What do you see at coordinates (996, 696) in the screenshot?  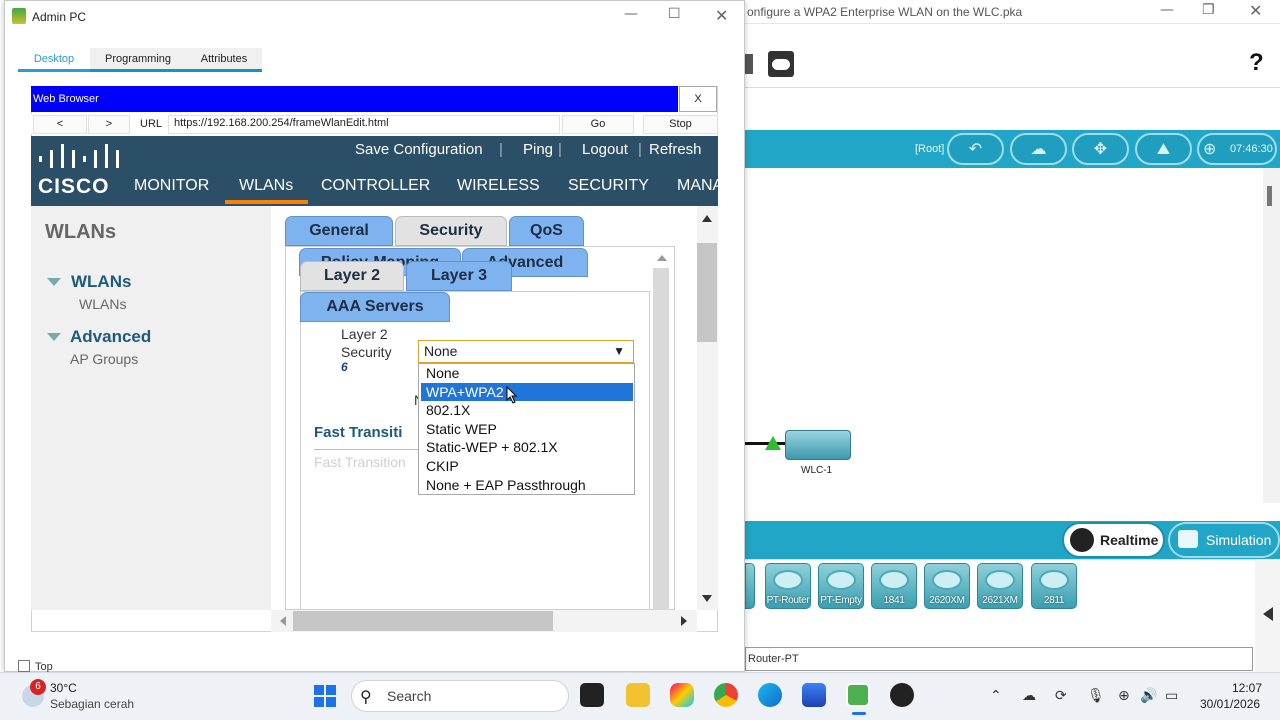 I see `tray-chevron-icon: ⌃` at bounding box center [996, 696].